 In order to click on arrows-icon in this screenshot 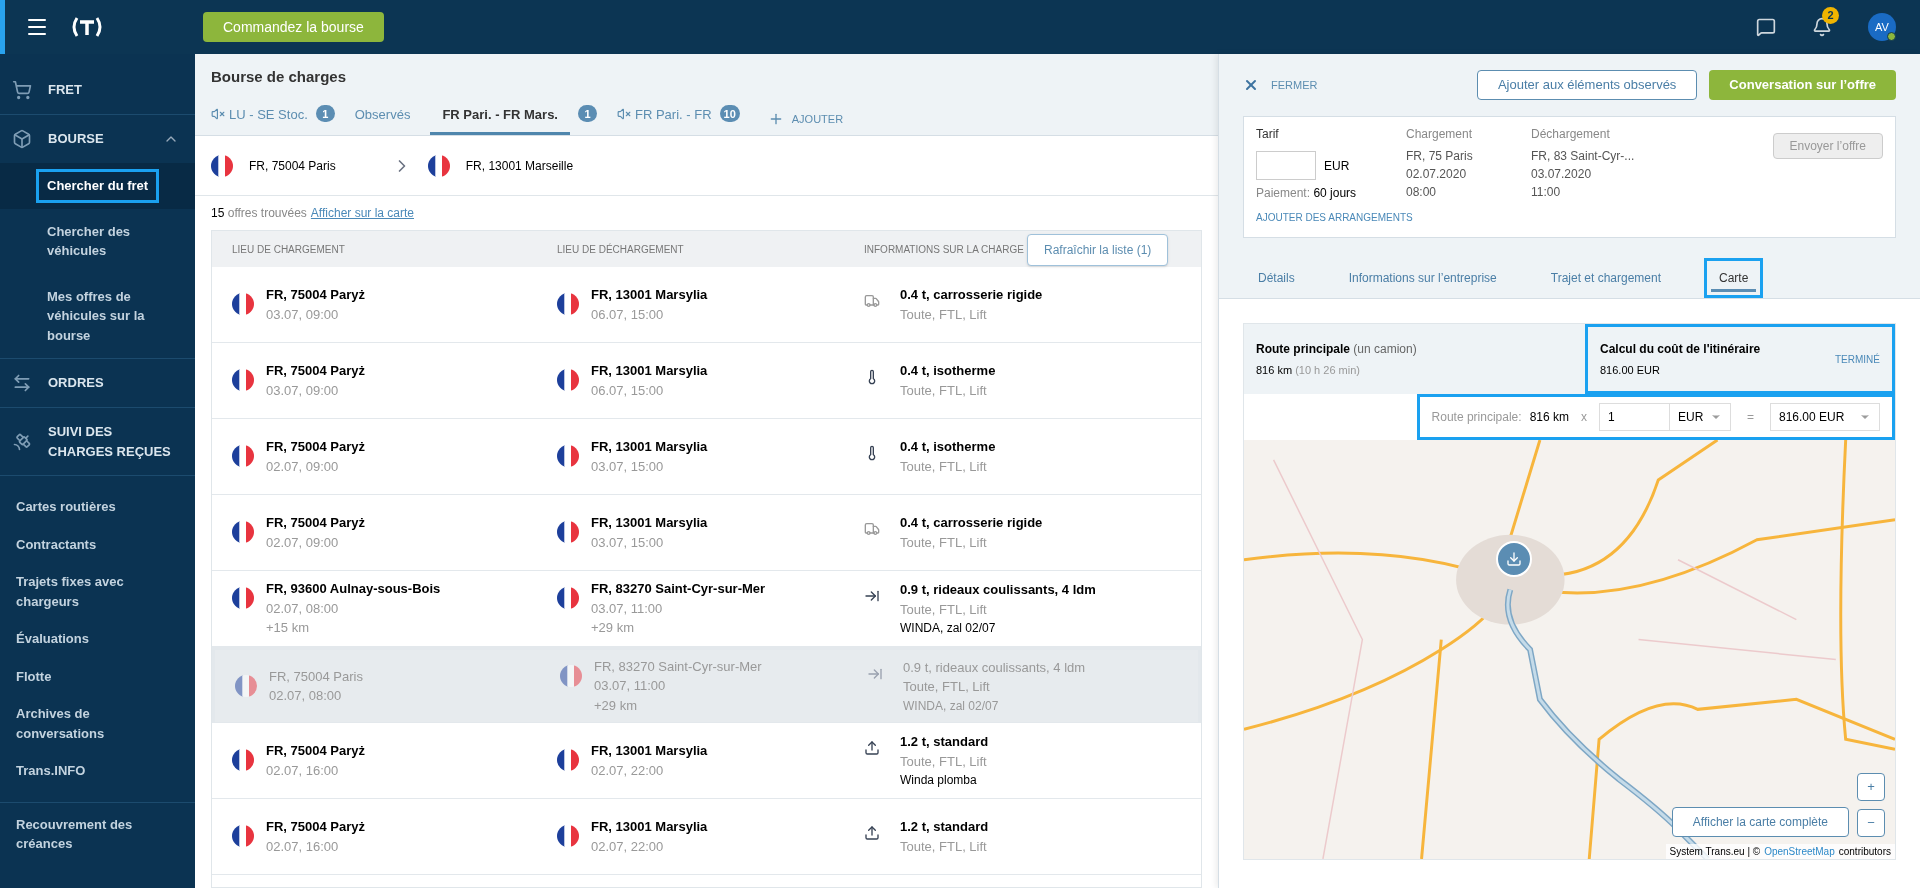, I will do `click(22, 383)`.